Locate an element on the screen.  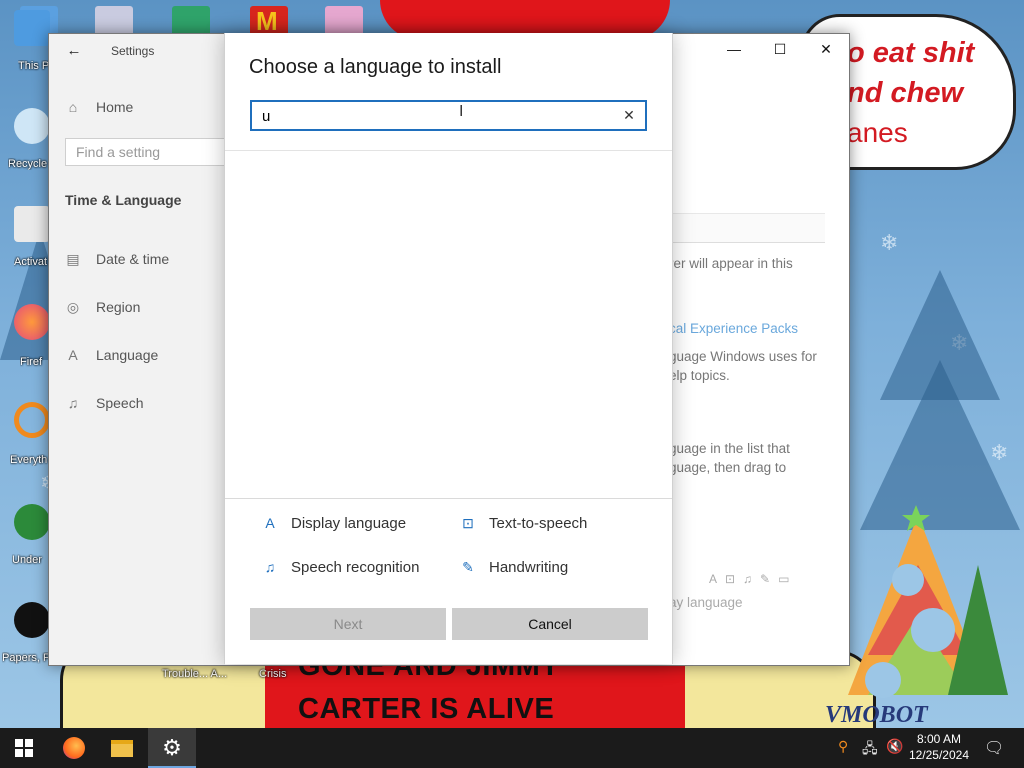
language-search-box: ✕ is located at coordinates (448, 115).